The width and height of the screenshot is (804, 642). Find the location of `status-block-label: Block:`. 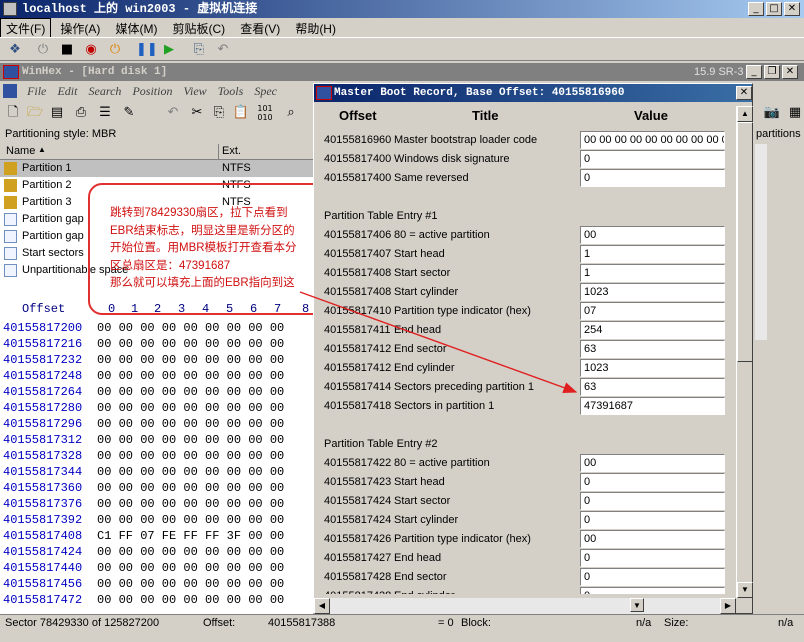

status-block-label: Block: is located at coordinates (476, 623).